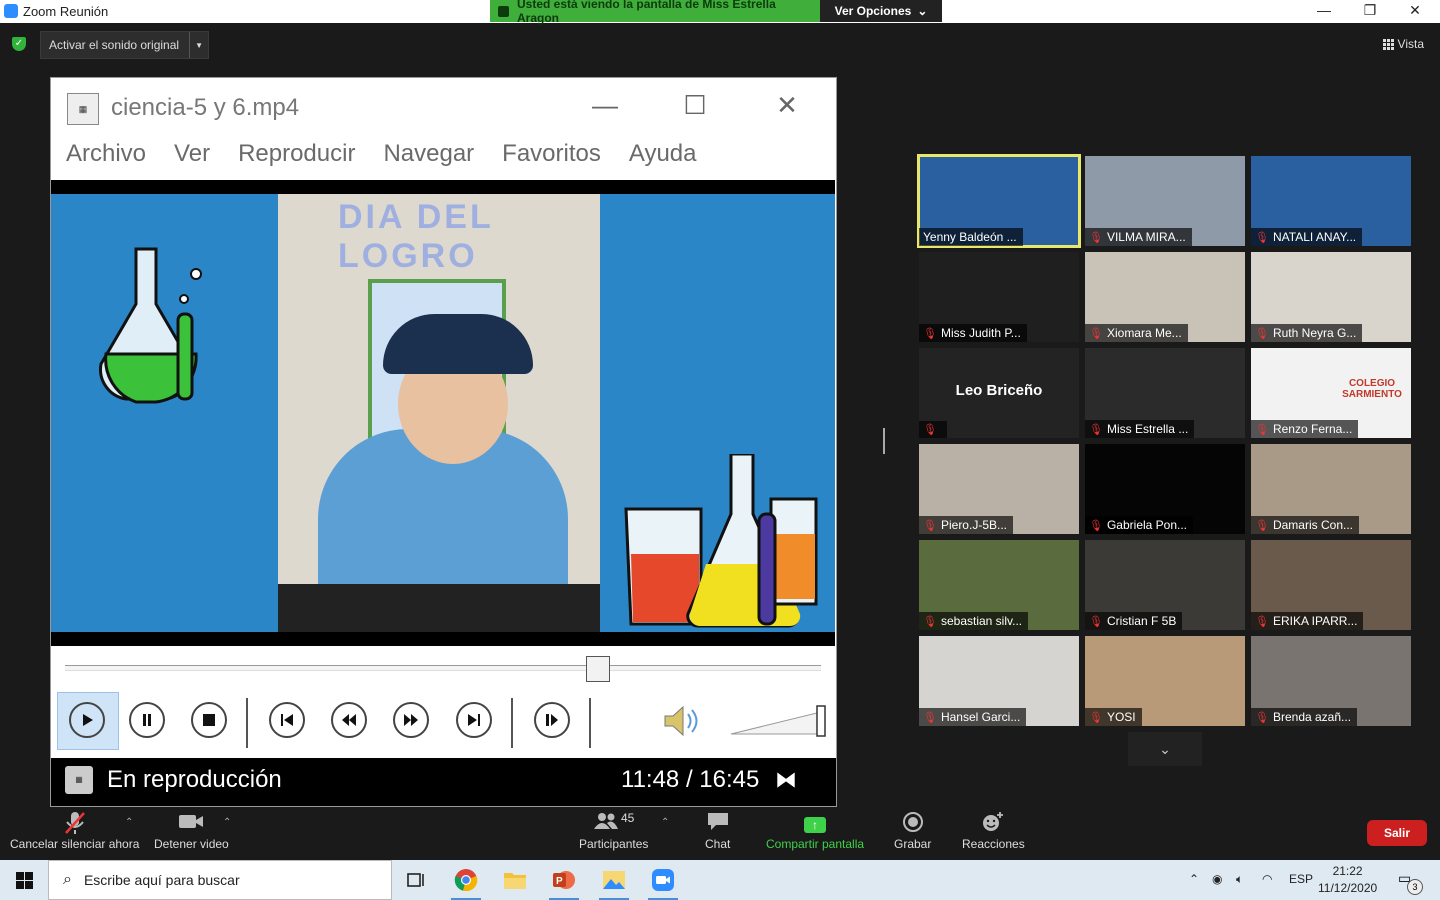 The height and width of the screenshot is (900, 1440). What do you see at coordinates (614, 883) in the screenshot?
I see `photos-icon` at bounding box center [614, 883].